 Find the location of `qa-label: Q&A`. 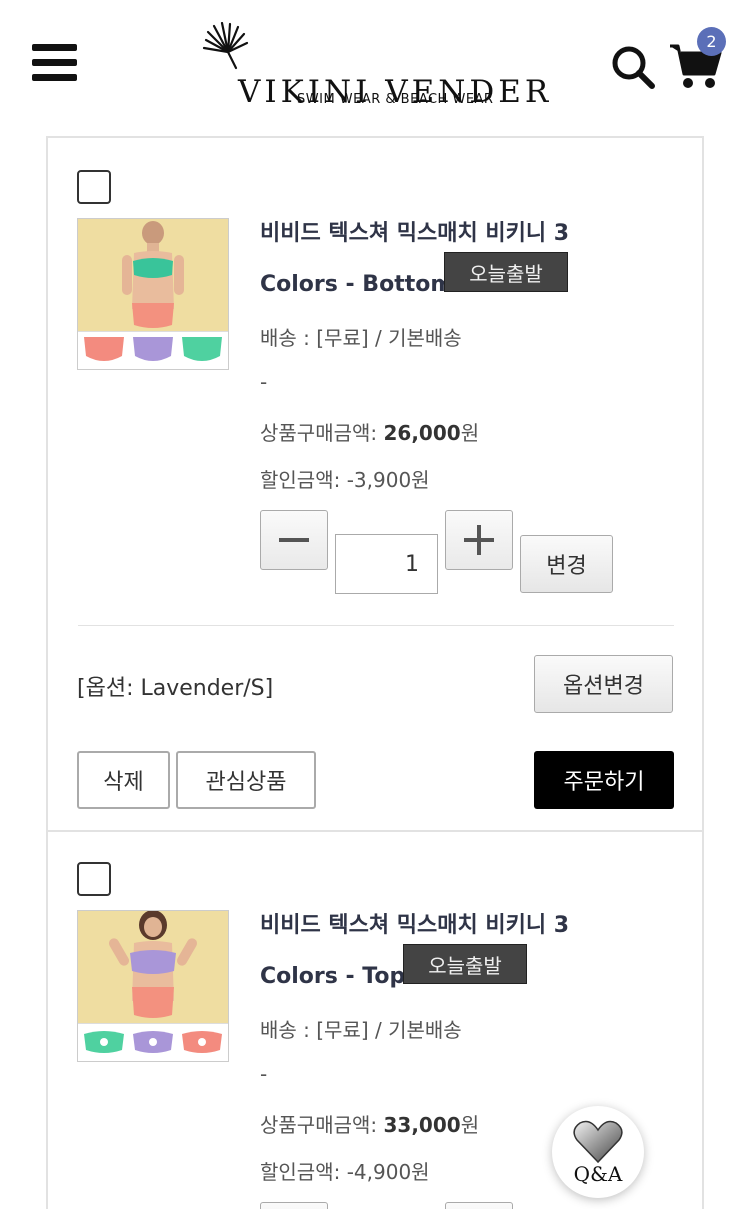

qa-label: Q&A is located at coordinates (598, 1174).